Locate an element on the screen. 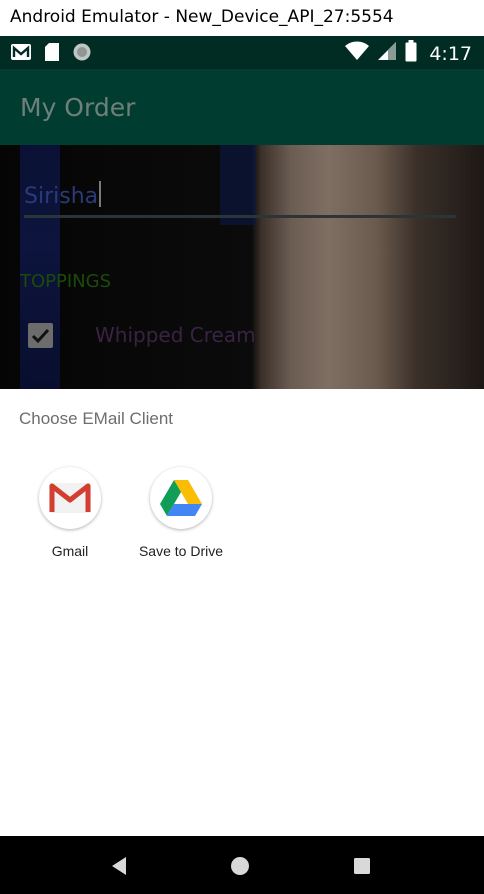  gmail-label: Gmail is located at coordinates (70, 551).